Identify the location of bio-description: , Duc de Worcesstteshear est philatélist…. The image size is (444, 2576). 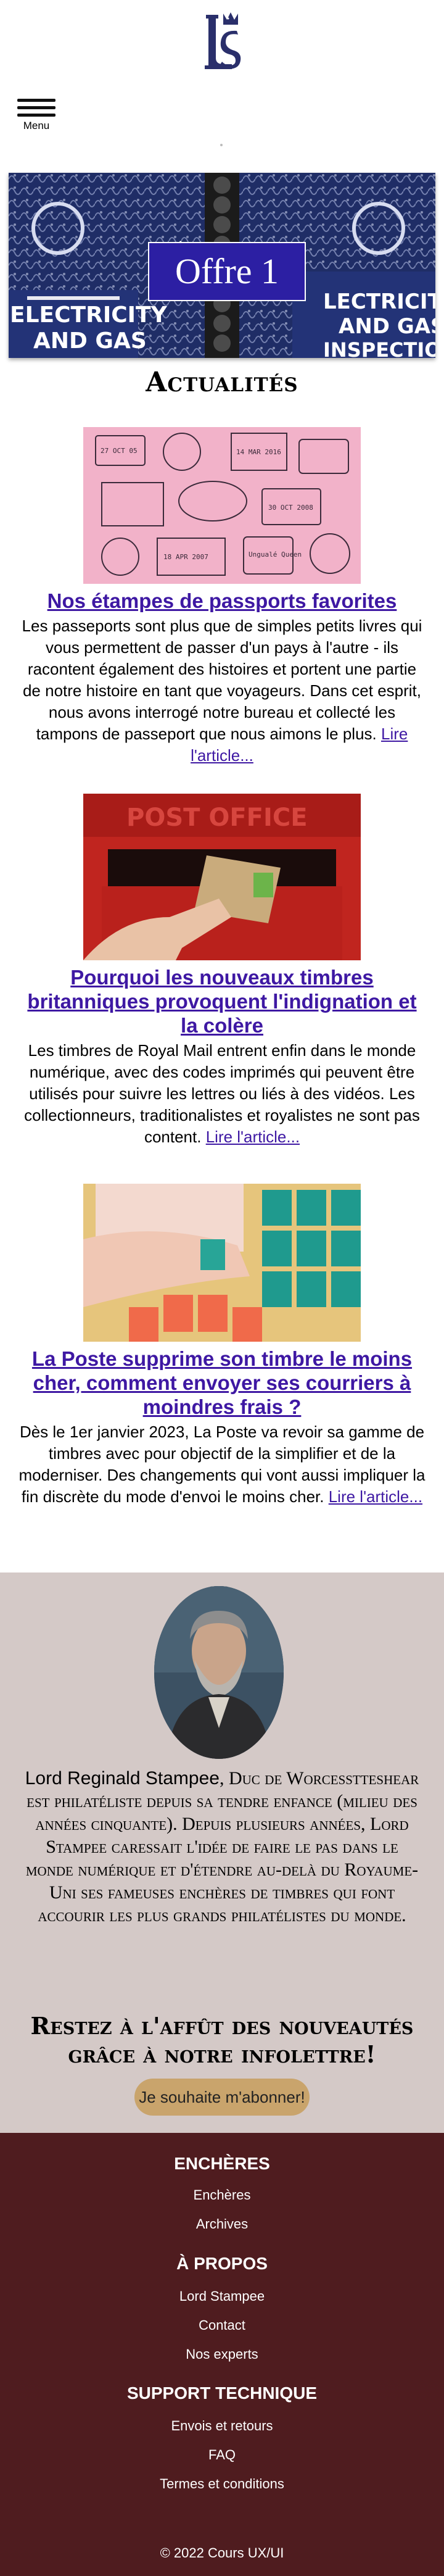
(222, 1847).